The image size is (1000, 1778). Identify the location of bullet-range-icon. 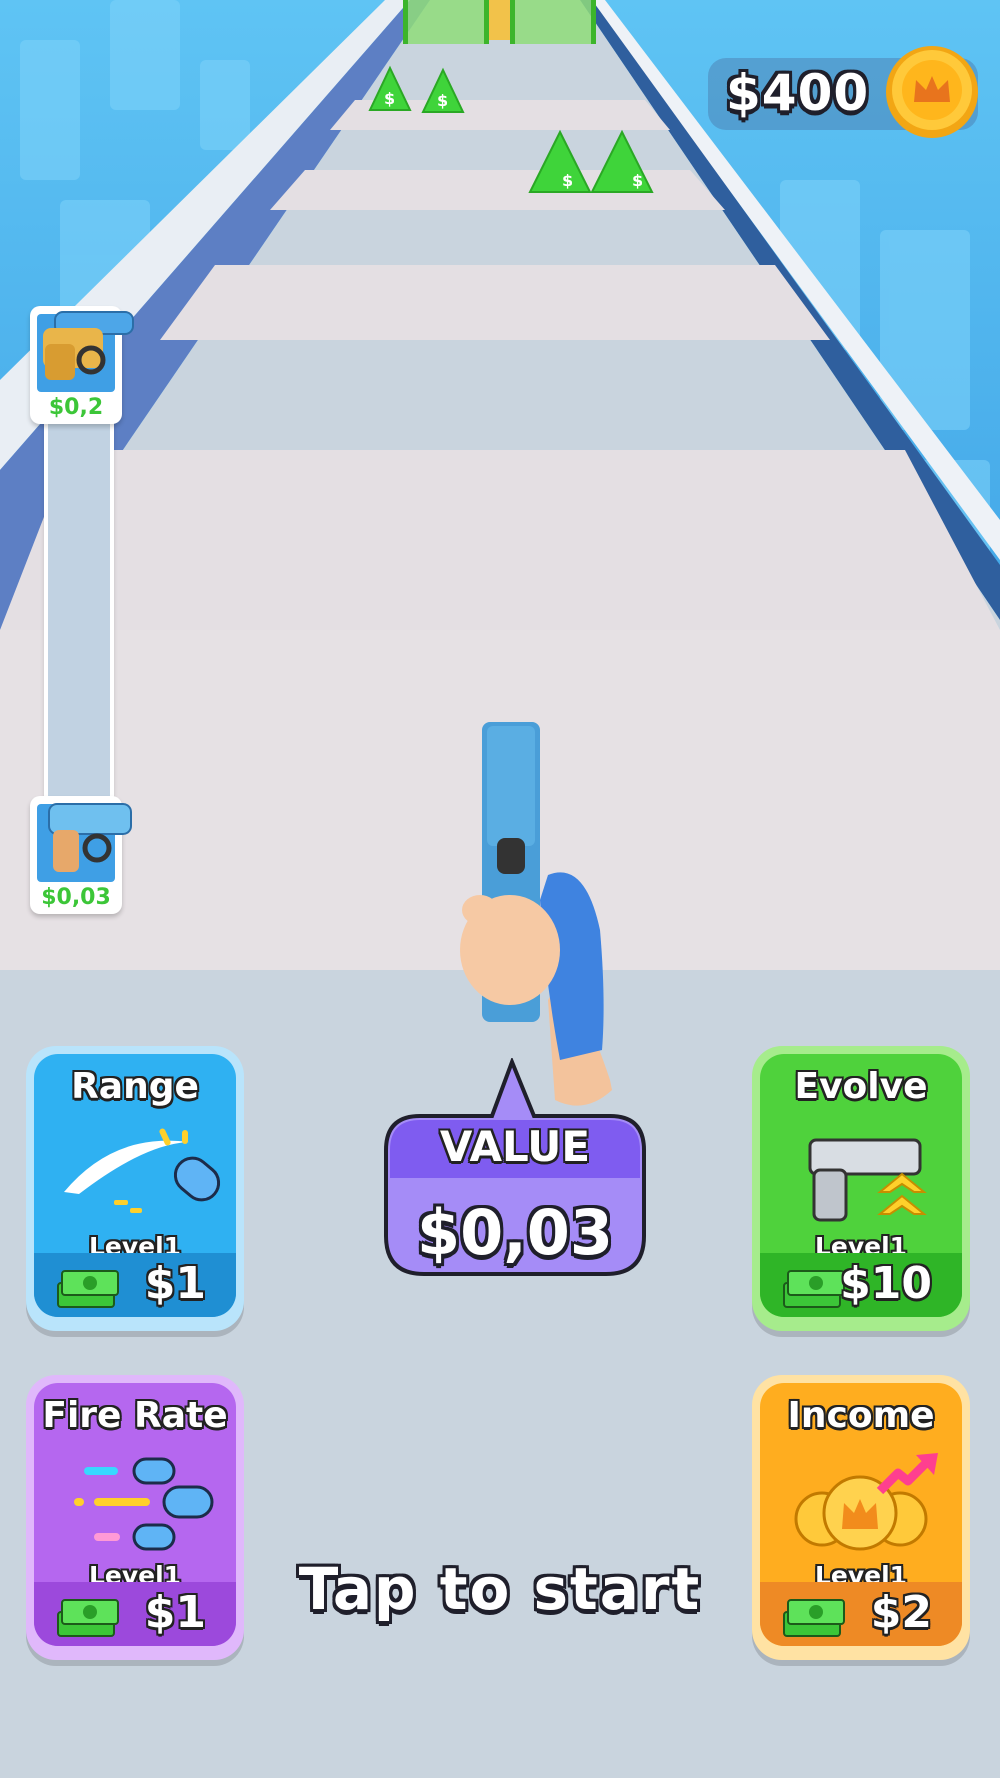
(142, 1170).